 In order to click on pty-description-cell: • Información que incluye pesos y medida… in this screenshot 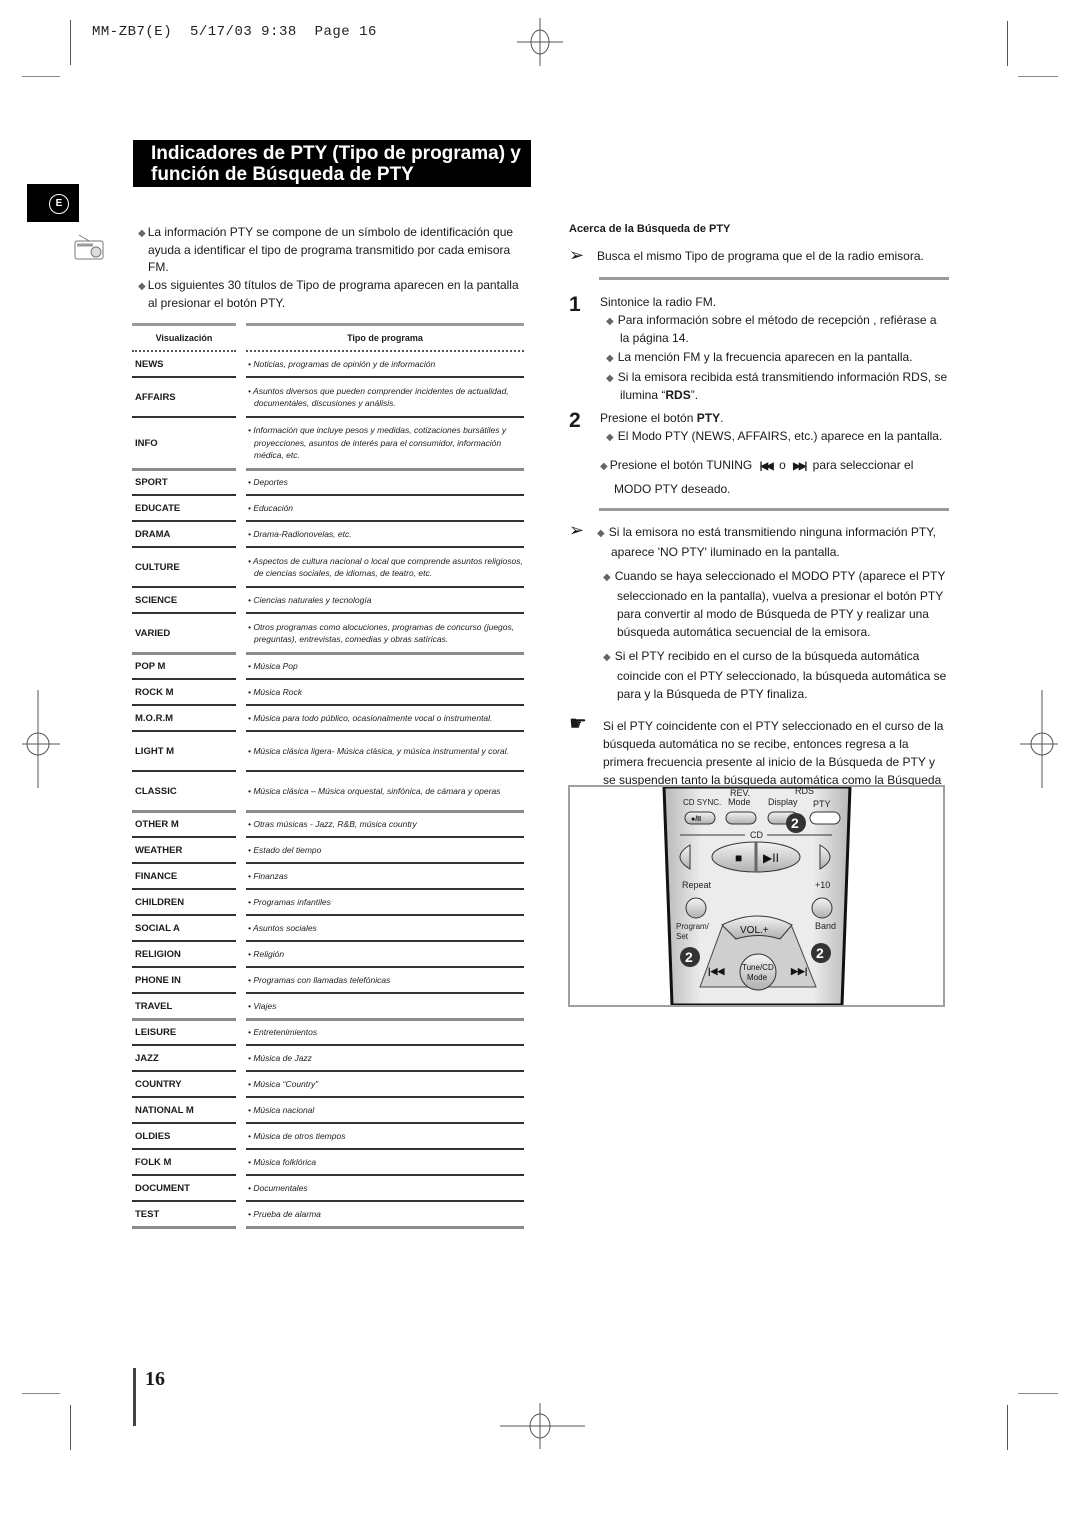, I will do `click(385, 443)`.